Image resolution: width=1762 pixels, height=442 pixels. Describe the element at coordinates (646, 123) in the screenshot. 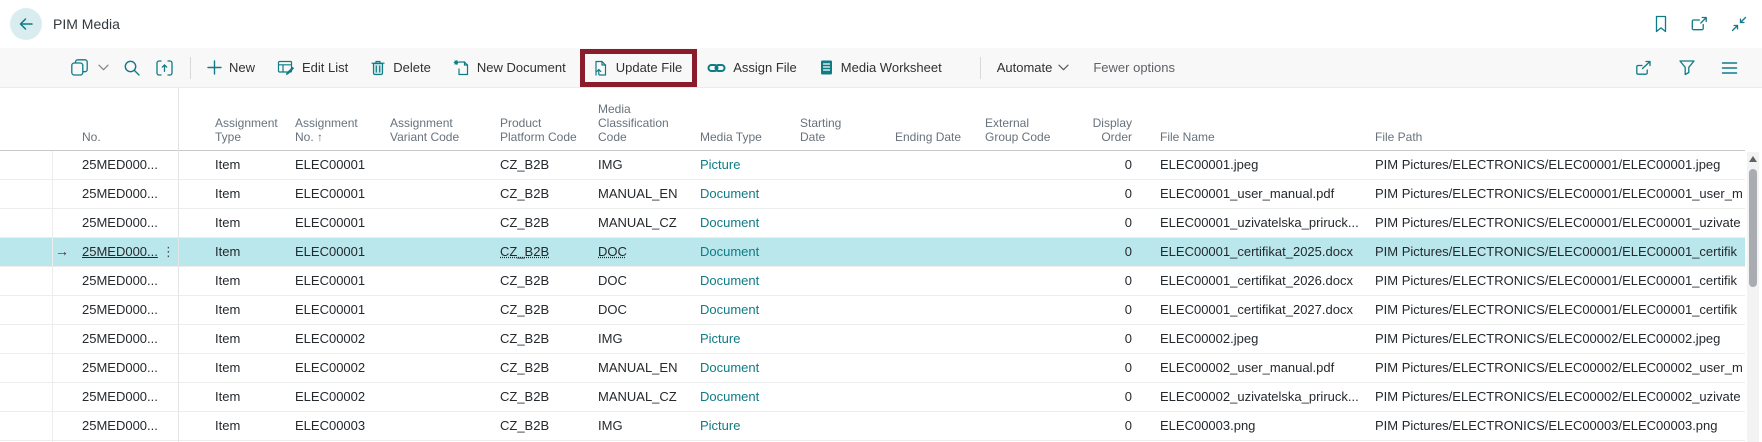

I see `column-header-media_classification_code: Media Classification Code` at that location.